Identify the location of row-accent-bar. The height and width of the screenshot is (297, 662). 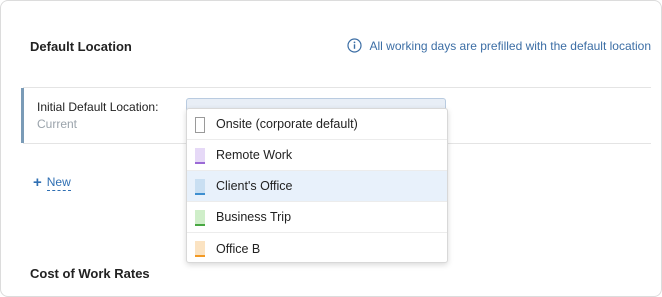
(22, 115).